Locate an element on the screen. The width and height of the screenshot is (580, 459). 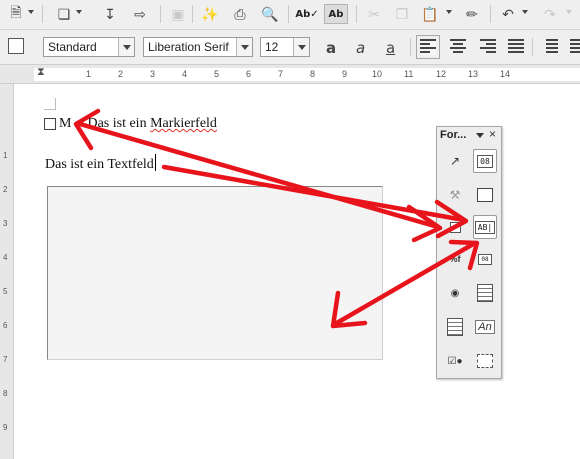
align-right-button is located at coordinates (488, 47).